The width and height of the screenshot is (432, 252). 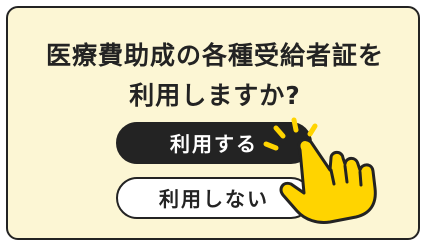 What do you see at coordinates (214, 143) in the screenshot?
I see `use-button: 利用する` at bounding box center [214, 143].